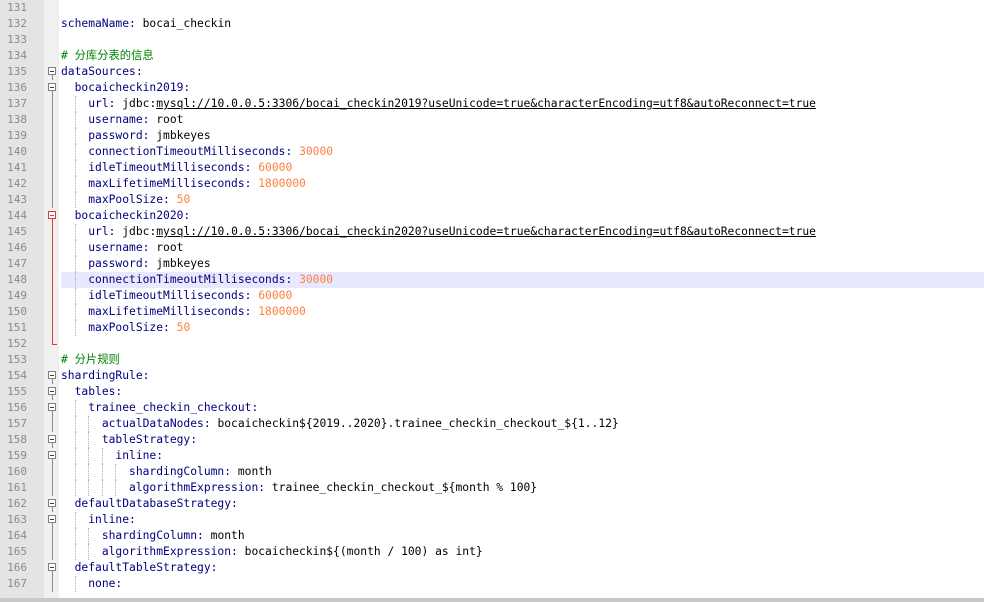  Describe the element at coordinates (522, 24) in the screenshot. I see `code-text: schemaName: bocai_checkin` at that location.